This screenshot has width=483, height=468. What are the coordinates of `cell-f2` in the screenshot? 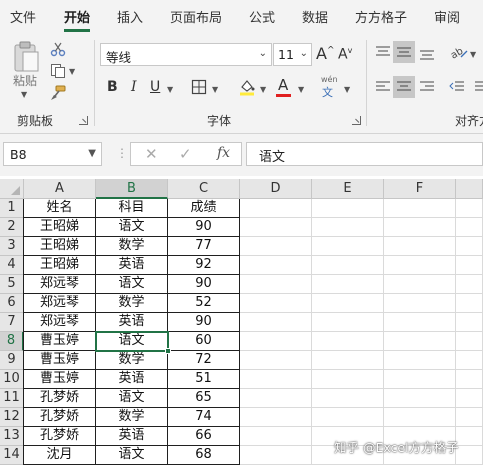 It's located at (420, 227).